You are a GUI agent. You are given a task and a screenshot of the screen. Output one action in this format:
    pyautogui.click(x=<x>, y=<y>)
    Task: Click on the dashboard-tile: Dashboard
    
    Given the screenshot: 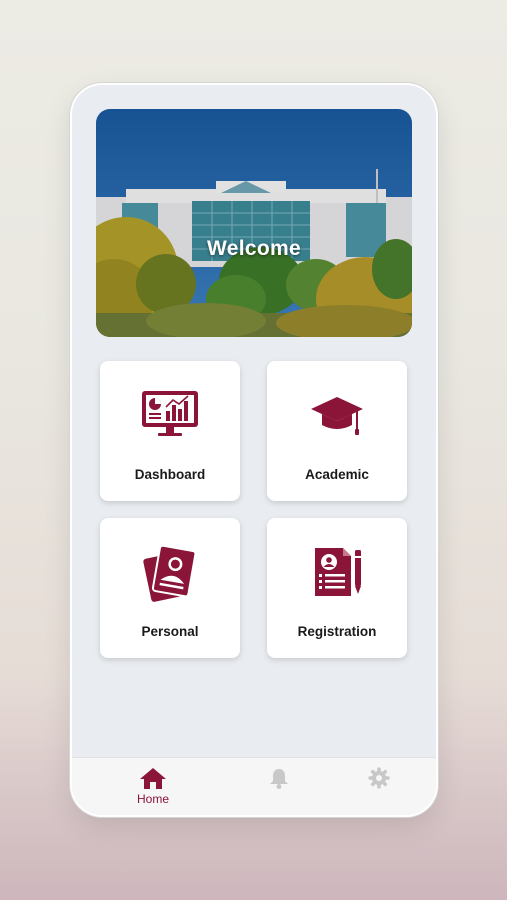 What is the action you would take?
    pyautogui.click(x=170, y=431)
    